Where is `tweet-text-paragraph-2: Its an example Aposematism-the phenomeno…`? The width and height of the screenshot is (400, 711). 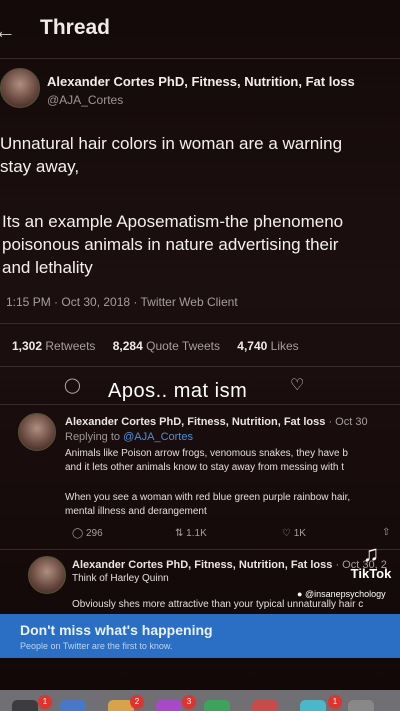
tweet-text-paragraph-2: Its an example Aposematism-the phenomeno… is located at coordinates (173, 244).